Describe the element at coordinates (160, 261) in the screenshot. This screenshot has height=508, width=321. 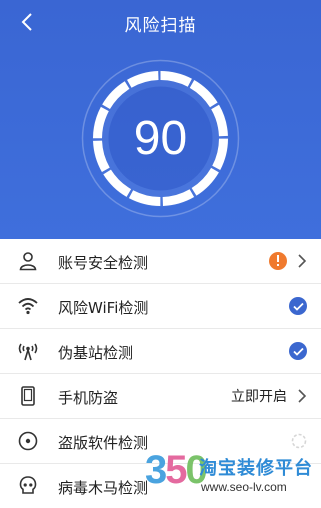
I see `account-security-row: 账号安全检测` at that location.